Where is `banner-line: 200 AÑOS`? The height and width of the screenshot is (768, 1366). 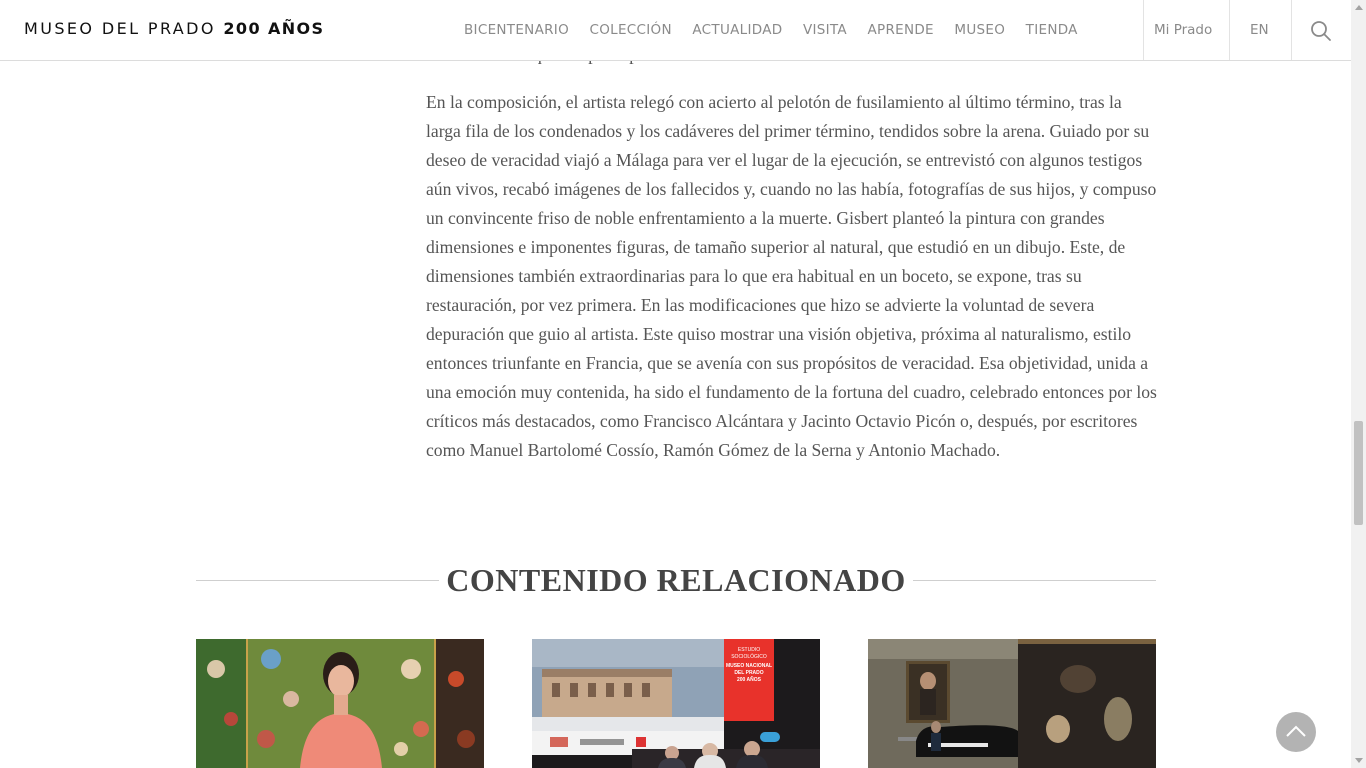 banner-line: 200 AÑOS is located at coordinates (749, 679).